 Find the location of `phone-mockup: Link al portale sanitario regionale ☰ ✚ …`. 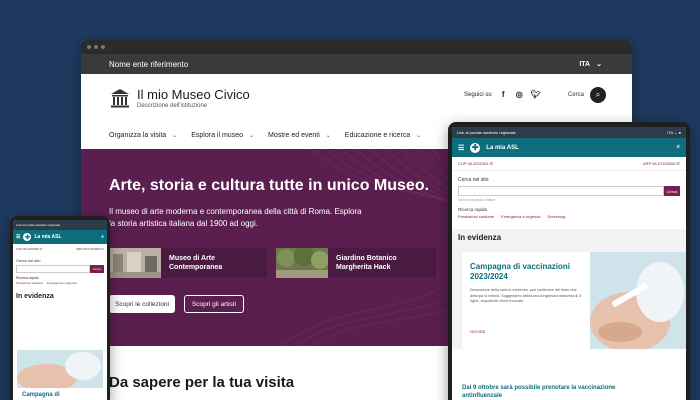

phone-mockup: Link al portale sanitario regionale ☰ ✚ … is located at coordinates (60, 308).